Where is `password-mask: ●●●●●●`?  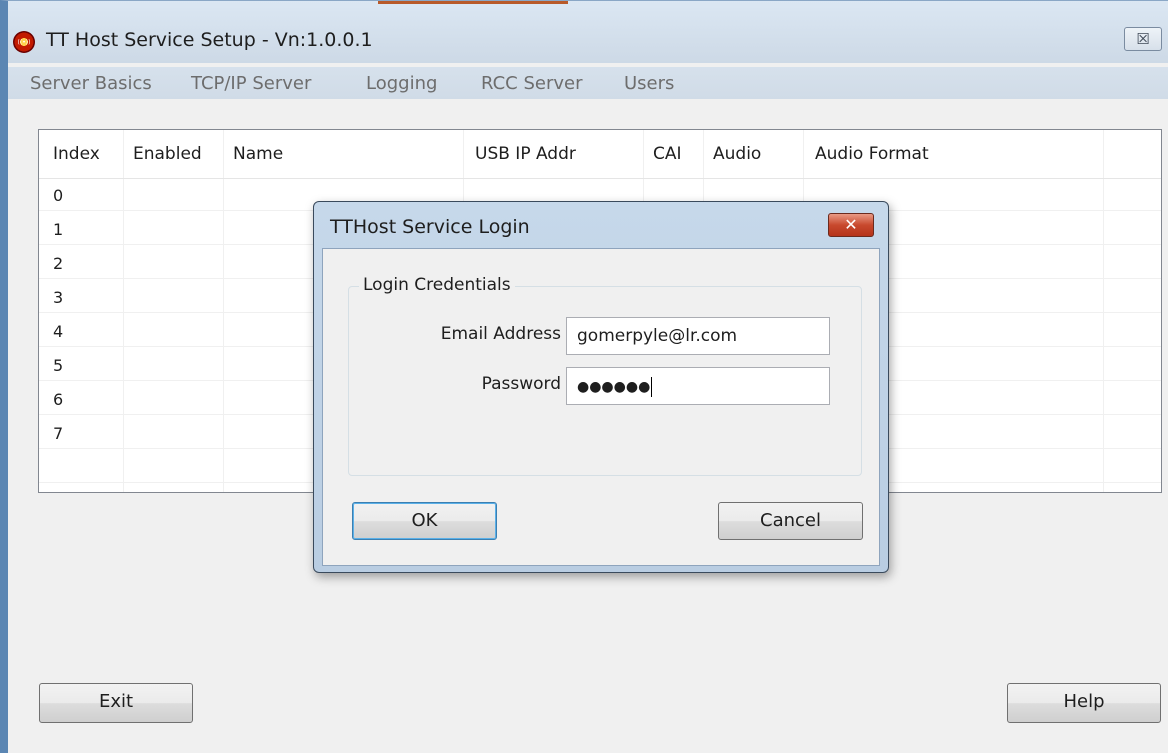 password-mask: ●●●●●● is located at coordinates (614, 387).